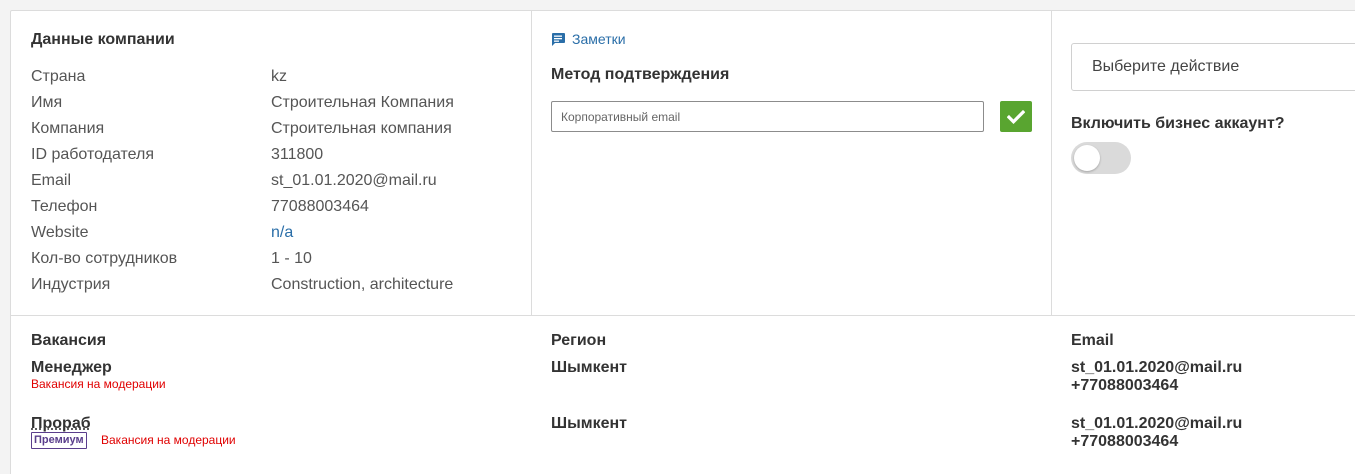 This screenshot has height=474, width=1355. Describe the element at coordinates (47, 102) in the screenshot. I see `info-label: Имя` at that location.